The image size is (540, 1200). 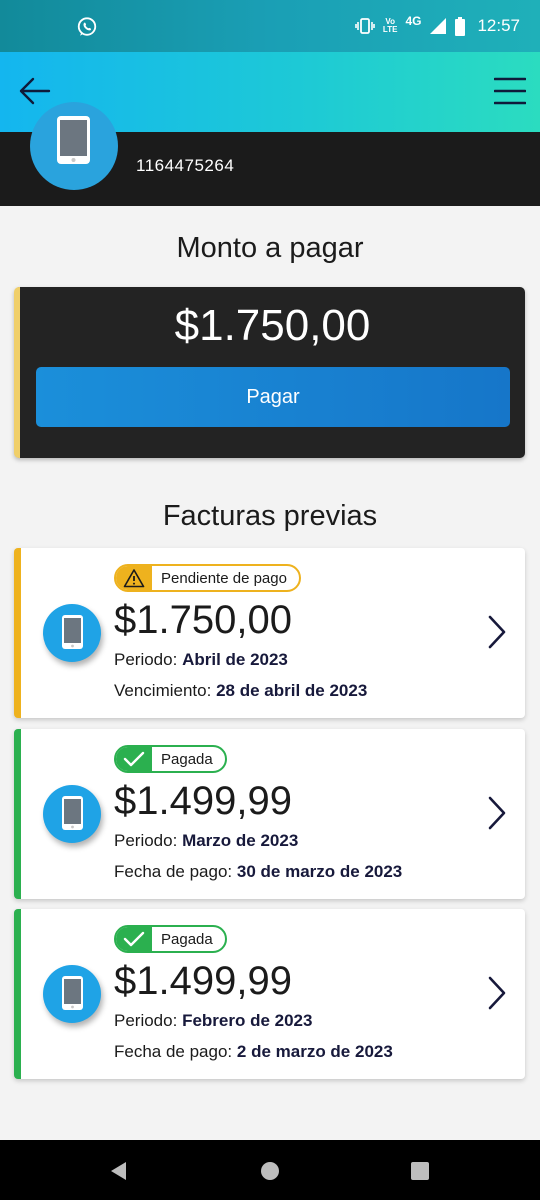 What do you see at coordinates (413, 21) in the screenshot?
I see `network-type: 4G` at bounding box center [413, 21].